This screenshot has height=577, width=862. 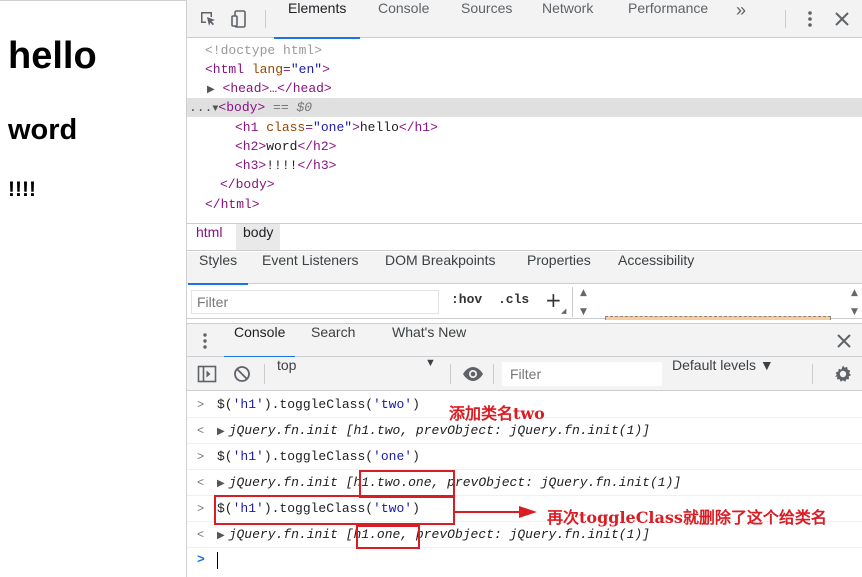 I want to click on annotation-box-h1-two-one, so click(x=407, y=484).